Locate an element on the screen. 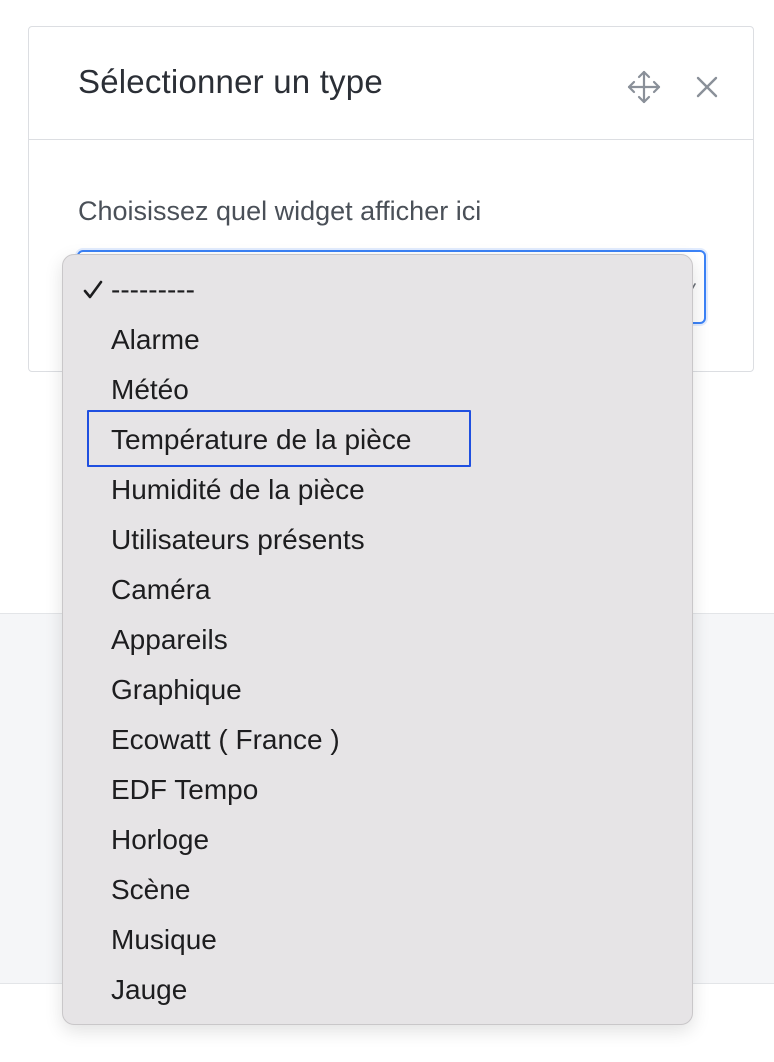  dropdown-option-ecowatt: Ecowatt ( France ) is located at coordinates (225, 740).